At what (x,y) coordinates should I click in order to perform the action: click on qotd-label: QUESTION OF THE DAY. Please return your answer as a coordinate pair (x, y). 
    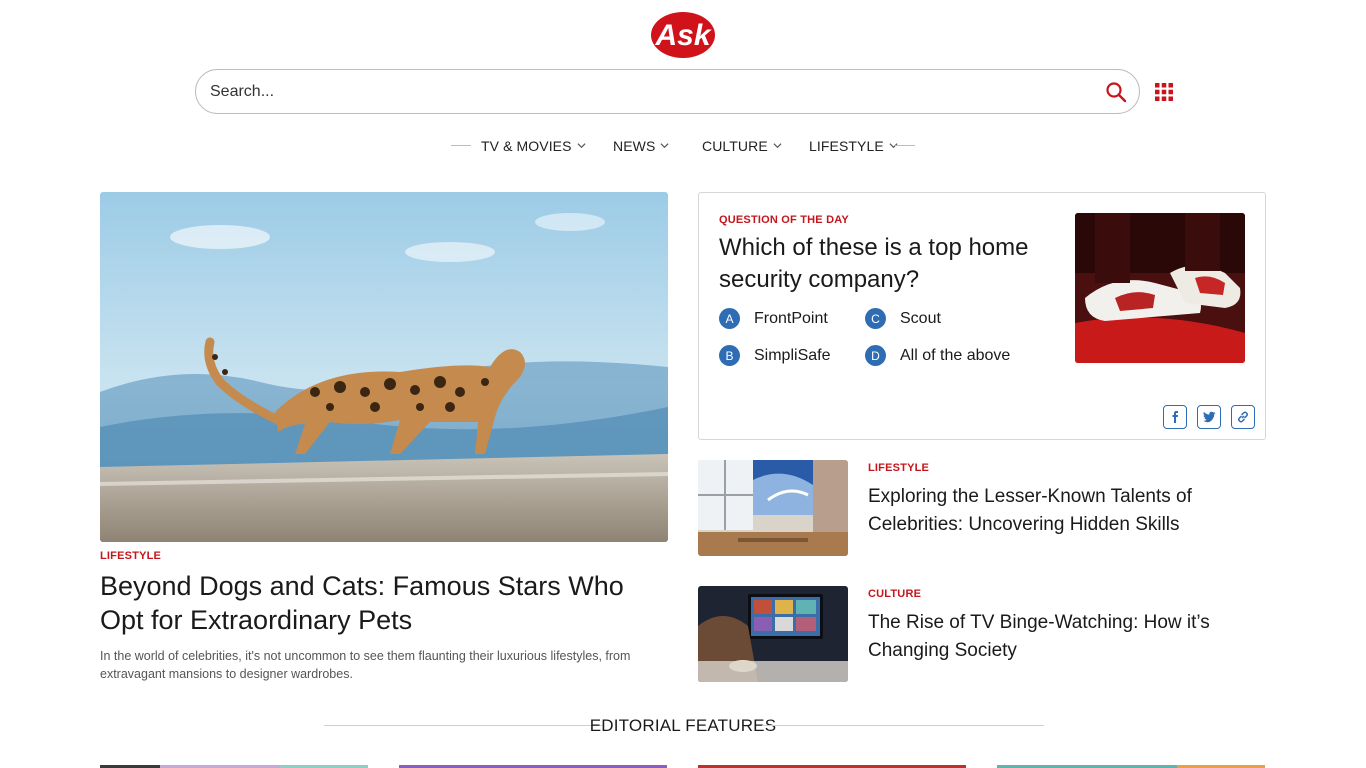
    Looking at the image, I should click on (784, 220).